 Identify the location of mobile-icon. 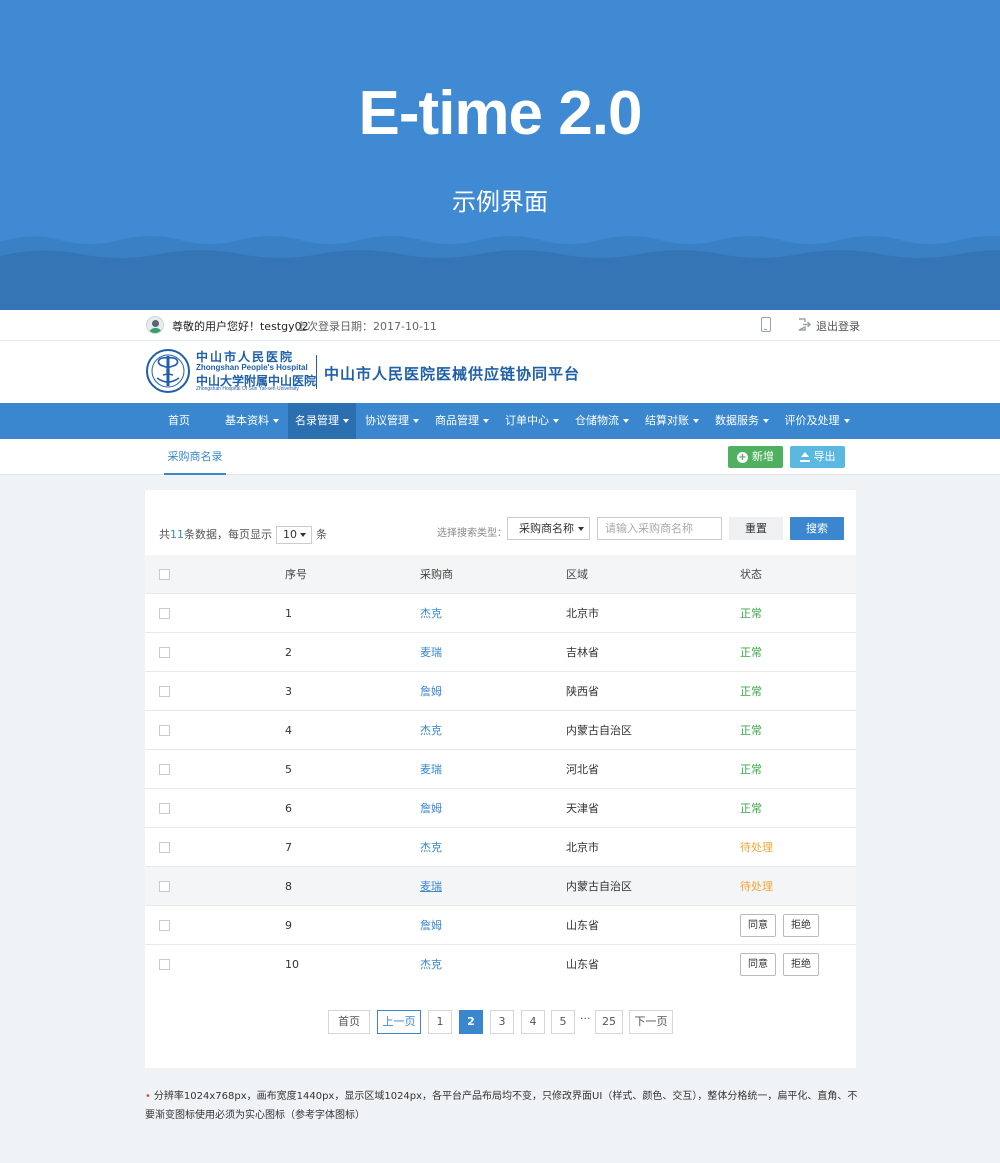
(766, 324).